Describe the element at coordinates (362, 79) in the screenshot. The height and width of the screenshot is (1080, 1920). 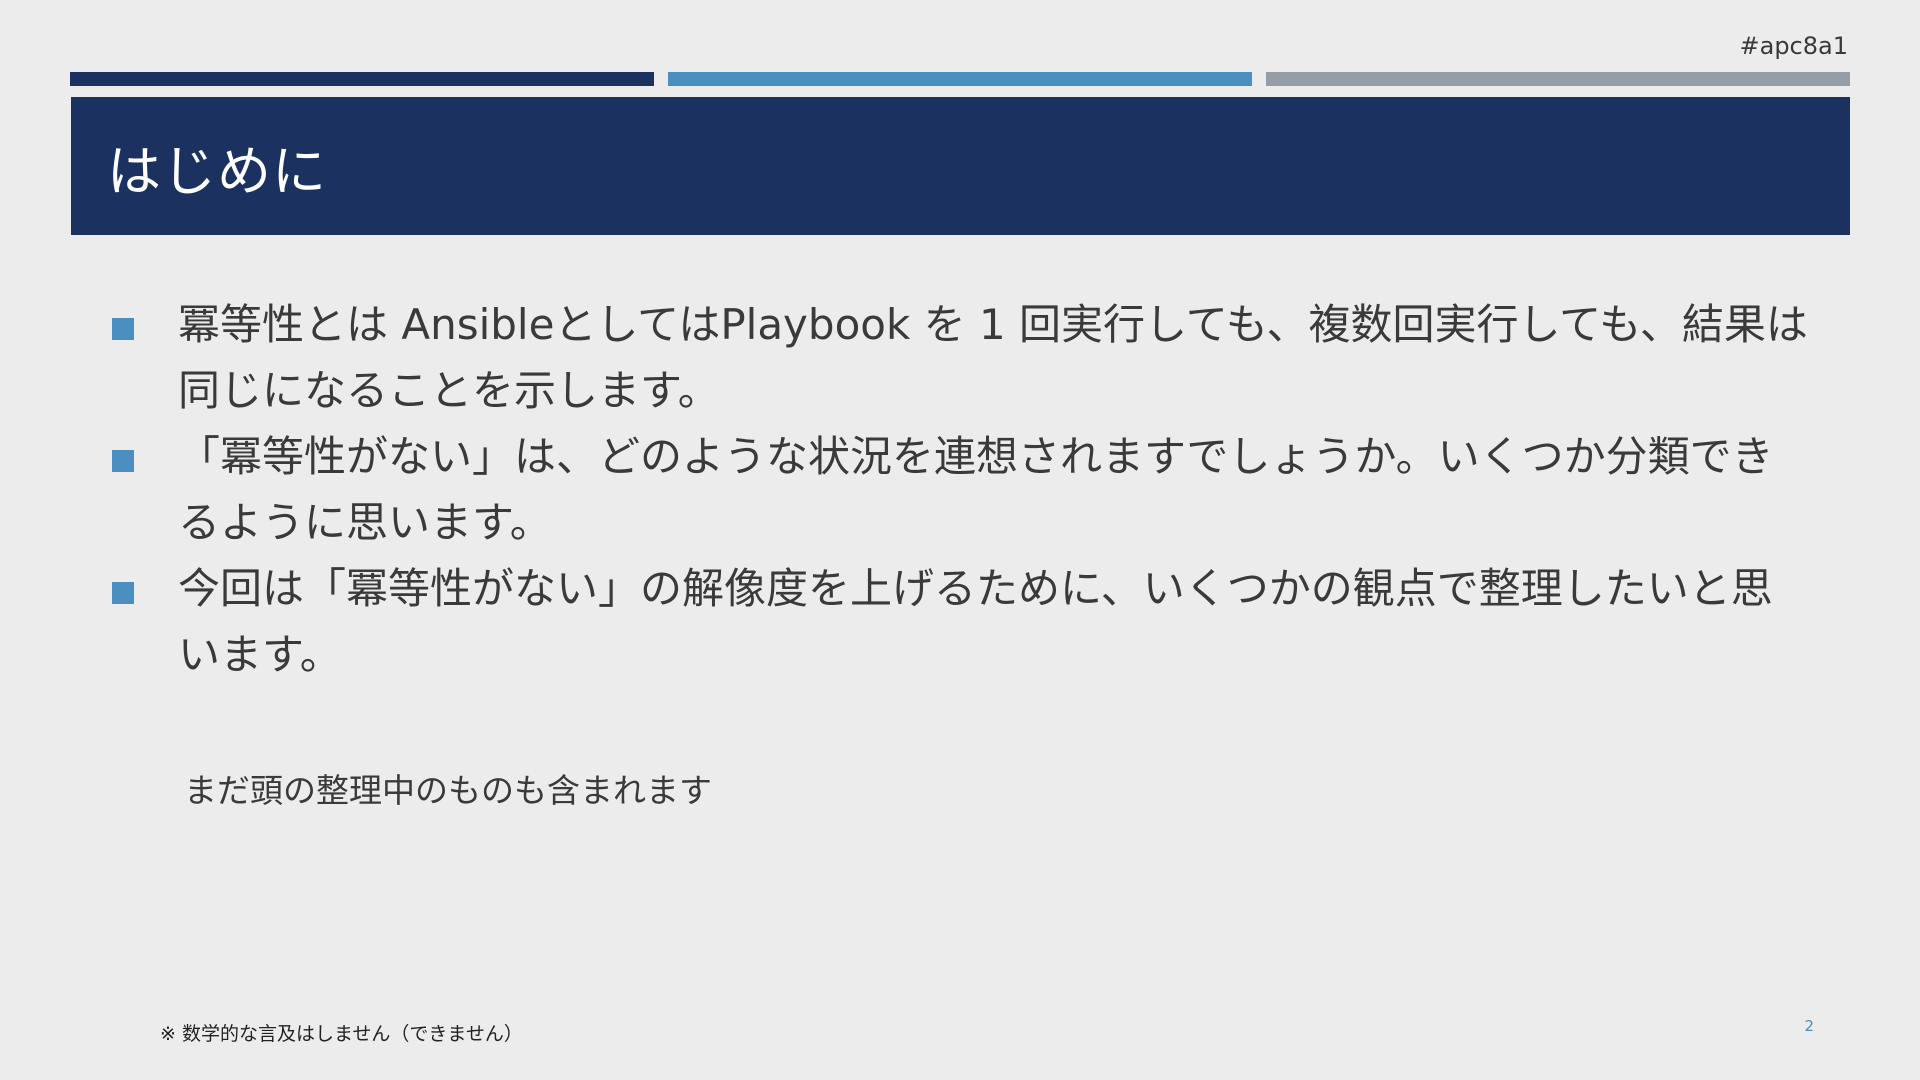
I see `accent-bar-navy` at that location.